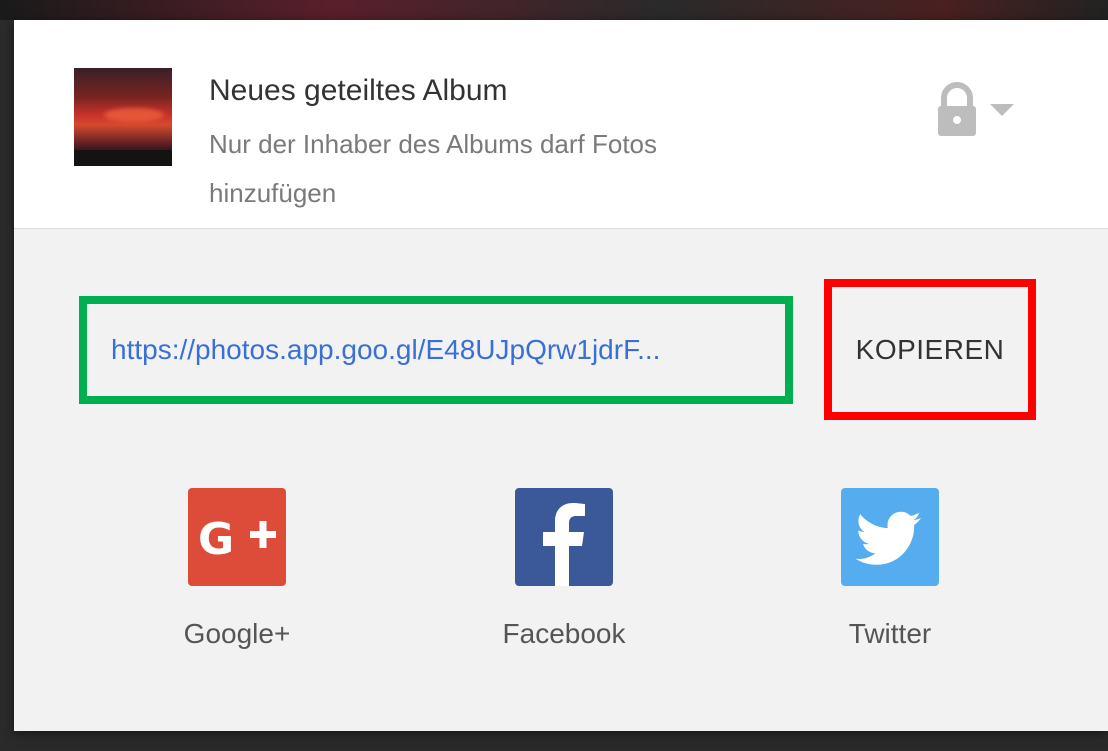  Describe the element at coordinates (358, 90) in the screenshot. I see `album-title: Neues geteiltes Album` at that location.